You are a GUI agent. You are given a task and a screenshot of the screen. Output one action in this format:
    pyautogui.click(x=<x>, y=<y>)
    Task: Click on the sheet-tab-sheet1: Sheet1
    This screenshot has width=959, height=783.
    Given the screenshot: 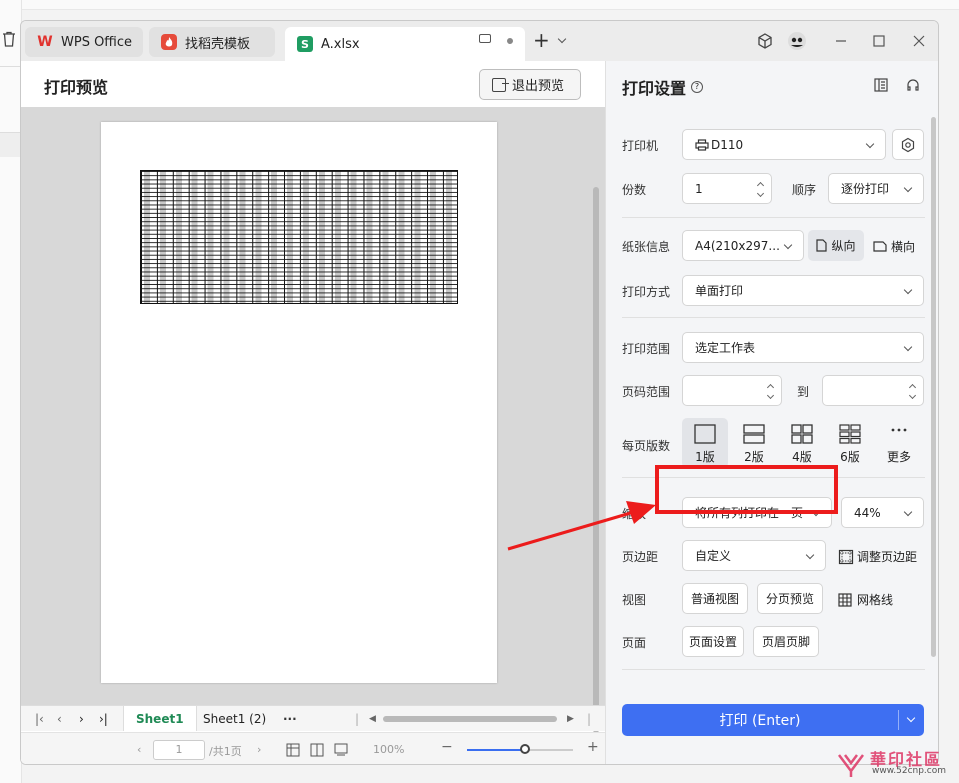 What is the action you would take?
    pyautogui.click(x=160, y=718)
    